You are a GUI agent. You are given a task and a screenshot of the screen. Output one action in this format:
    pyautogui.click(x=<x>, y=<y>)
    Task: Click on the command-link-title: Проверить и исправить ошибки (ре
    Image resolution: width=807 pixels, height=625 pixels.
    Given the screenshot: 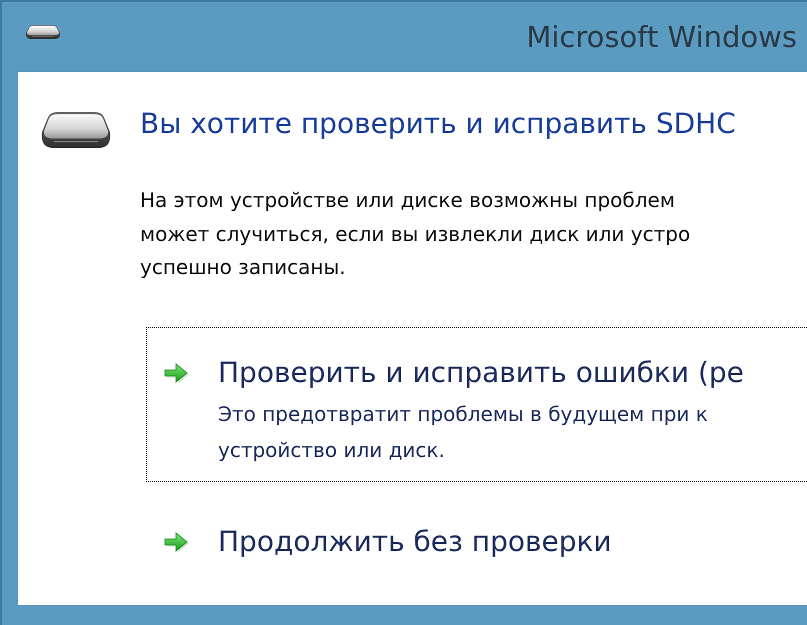 What is the action you would take?
    pyautogui.click(x=481, y=372)
    